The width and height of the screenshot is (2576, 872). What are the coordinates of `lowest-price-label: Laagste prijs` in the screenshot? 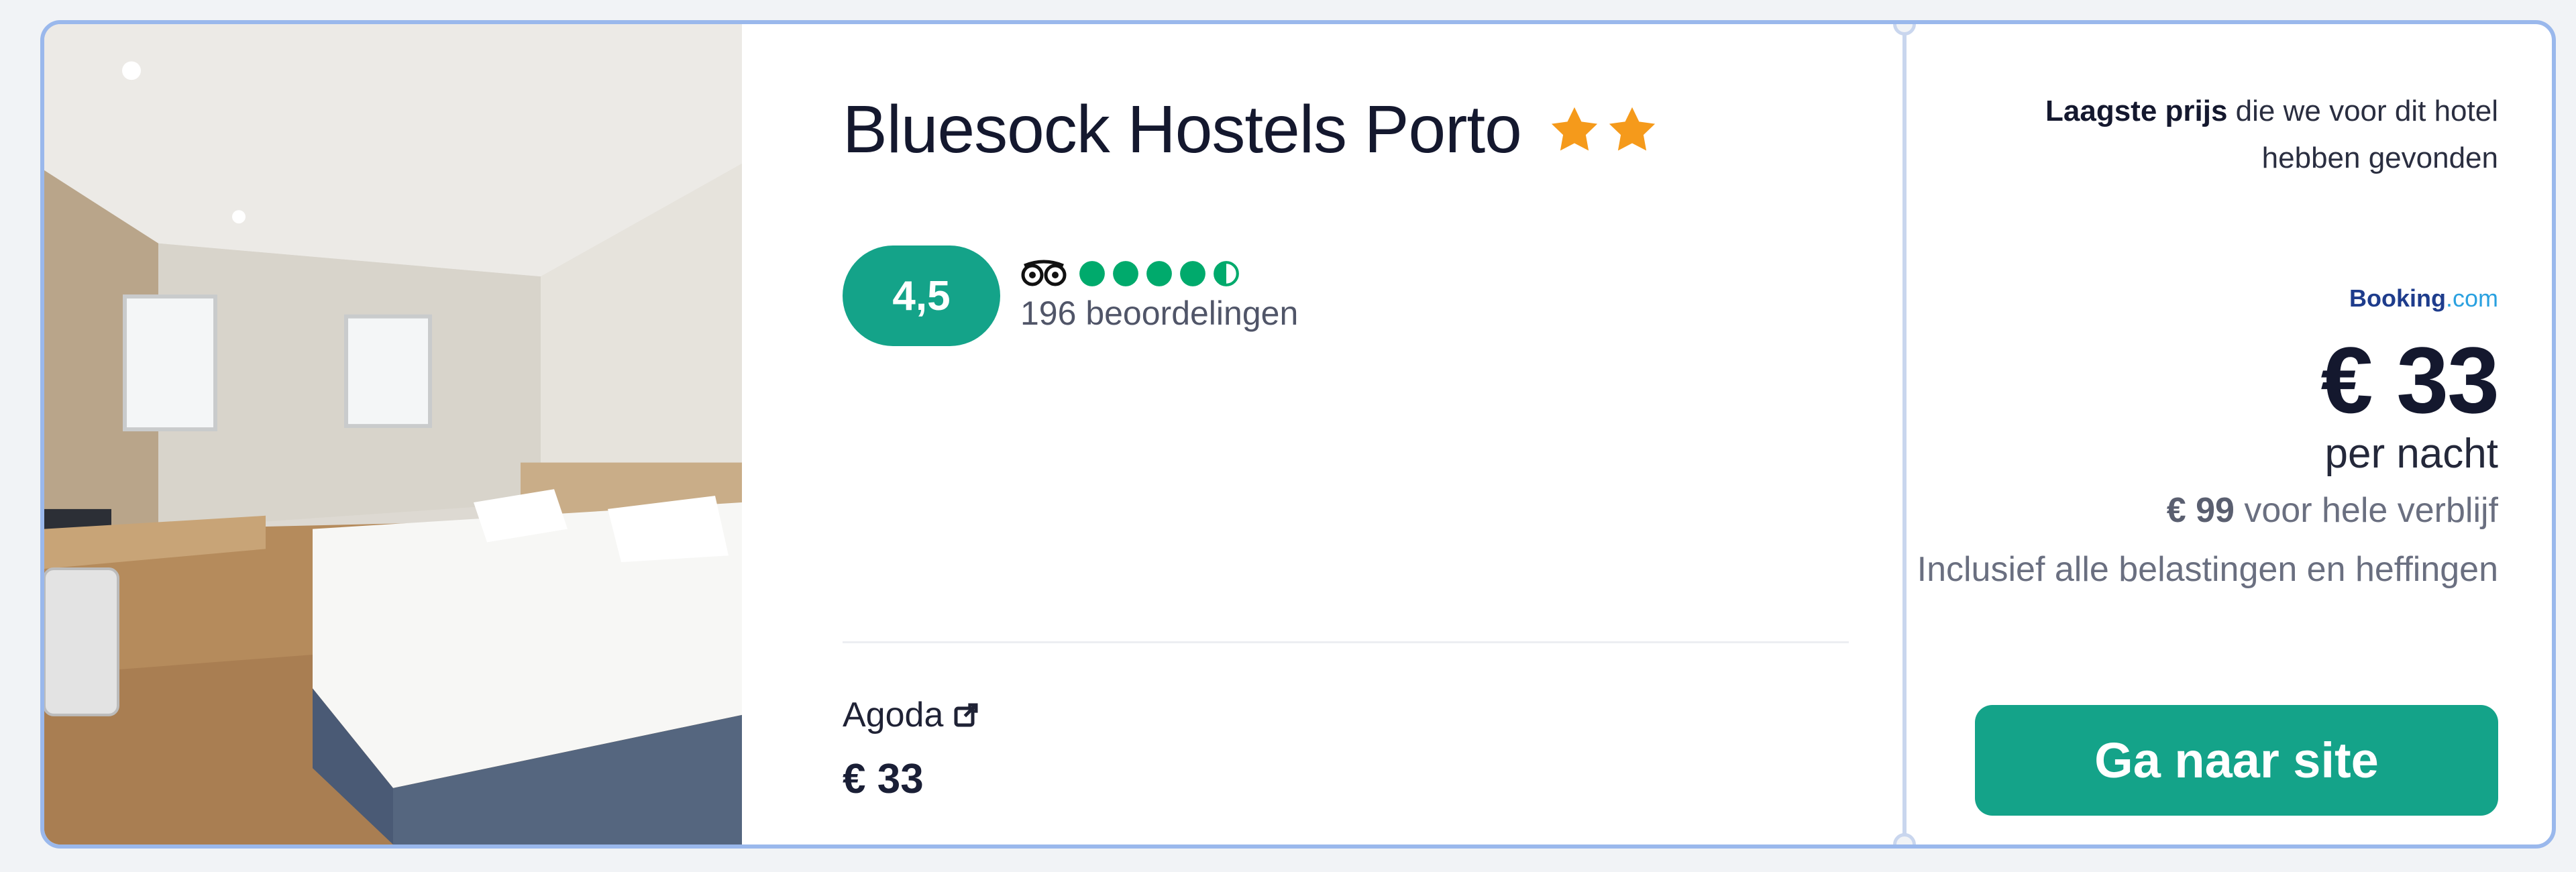 It's located at (2136, 111).